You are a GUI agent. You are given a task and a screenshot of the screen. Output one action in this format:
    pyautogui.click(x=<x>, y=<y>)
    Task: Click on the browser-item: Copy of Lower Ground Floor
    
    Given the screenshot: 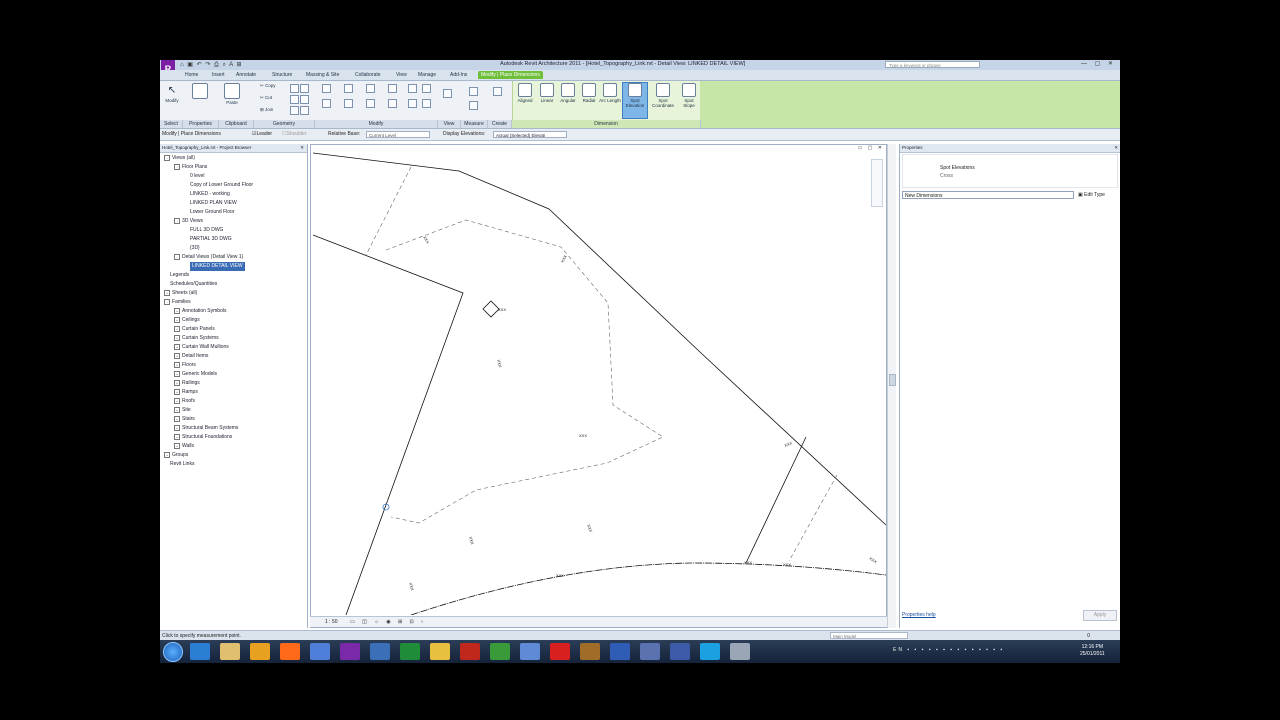 What is the action you would take?
    pyautogui.click(x=221, y=185)
    